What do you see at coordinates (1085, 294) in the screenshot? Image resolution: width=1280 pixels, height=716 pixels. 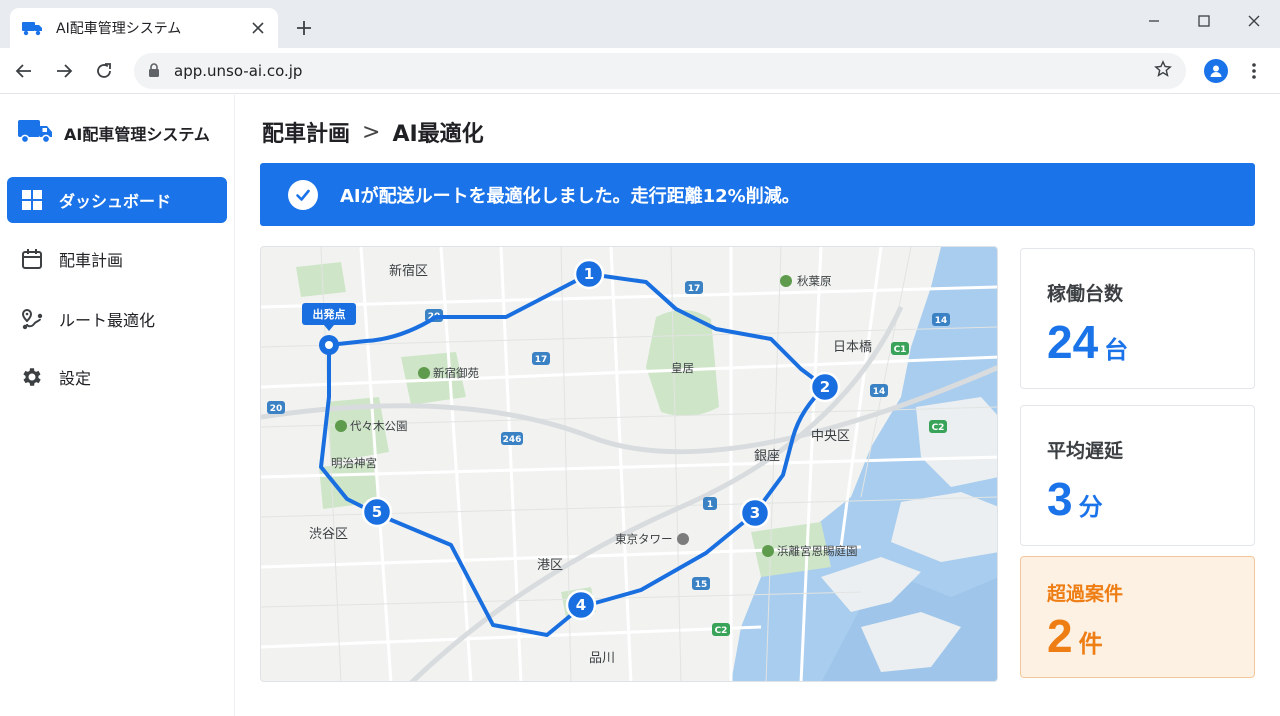 I see `stat-label: 稼働台数` at bounding box center [1085, 294].